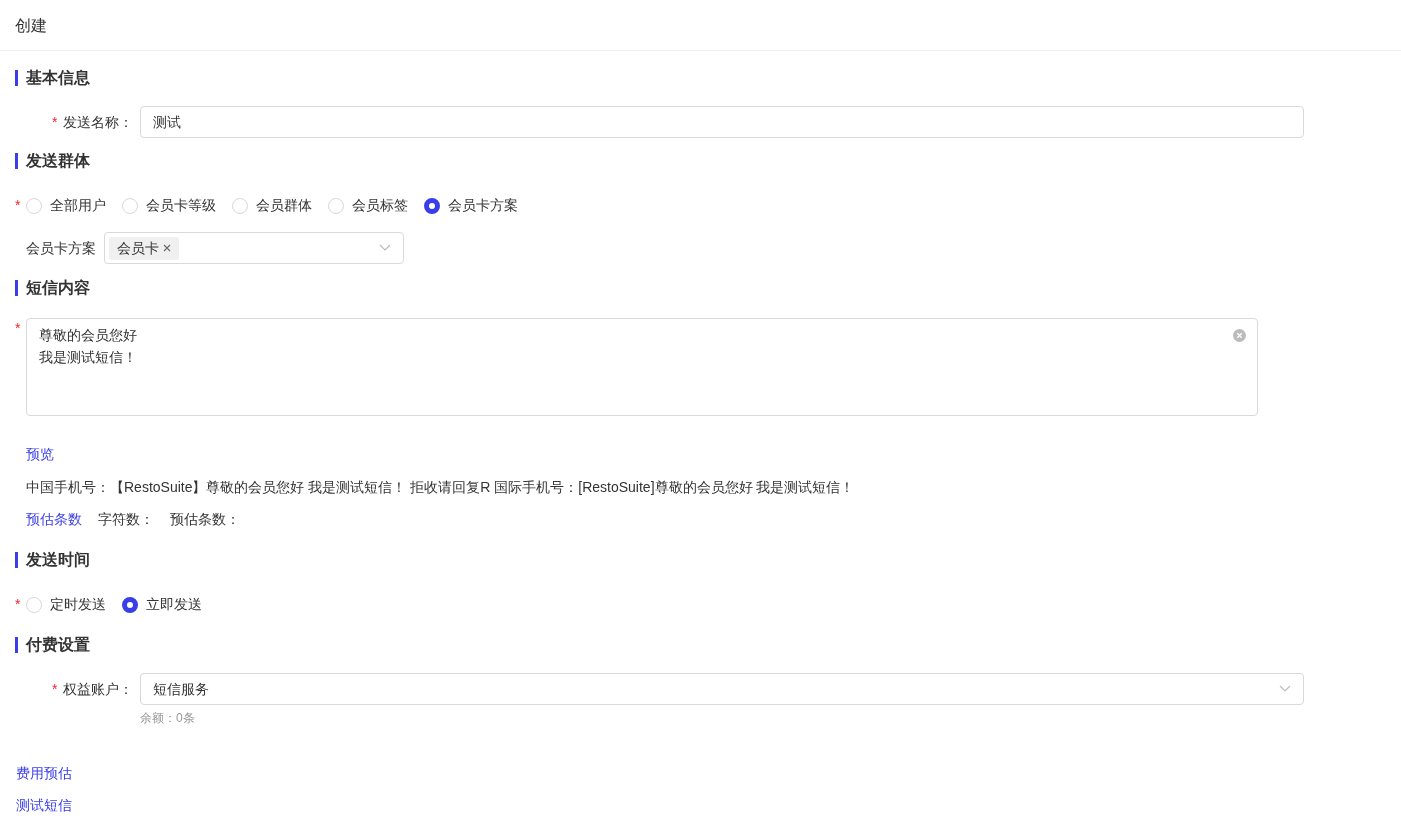 The height and width of the screenshot is (833, 1401). I want to click on radio-option: 会员卡等级, so click(169, 205).